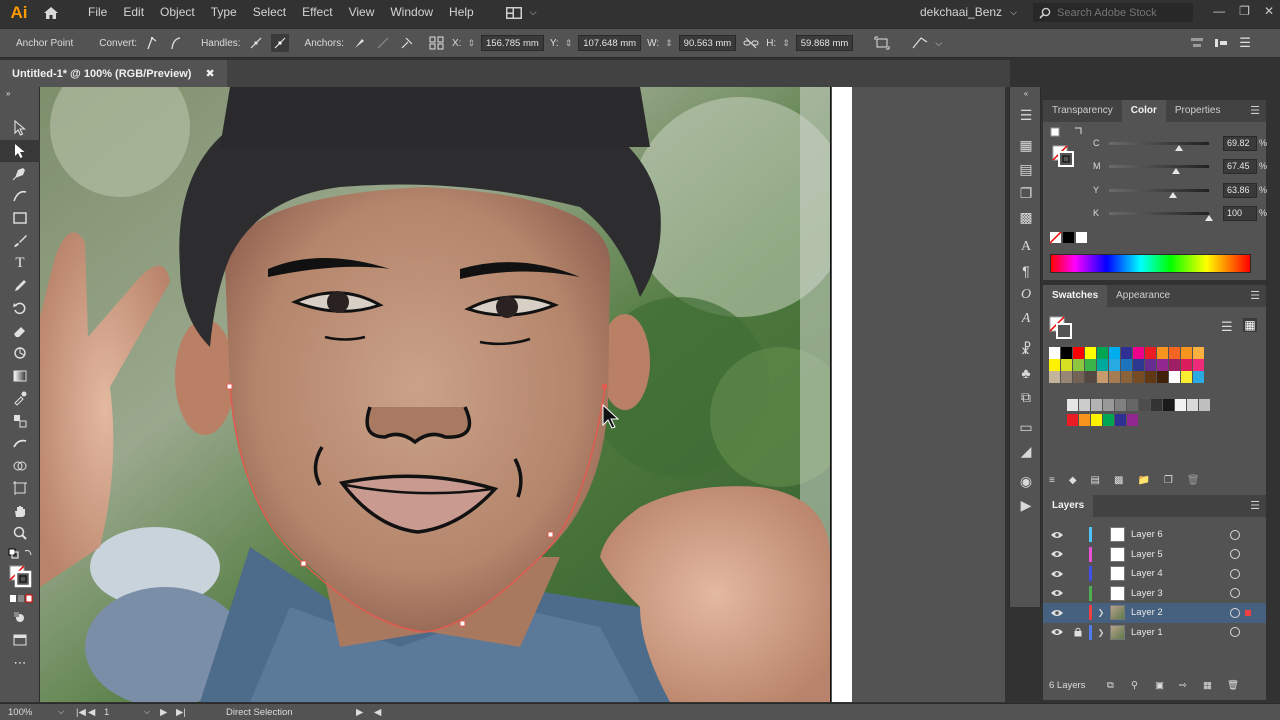 This screenshot has height=720, width=1280. What do you see at coordinates (20, 376) in the screenshot?
I see `gradient-tool-icon` at bounding box center [20, 376].